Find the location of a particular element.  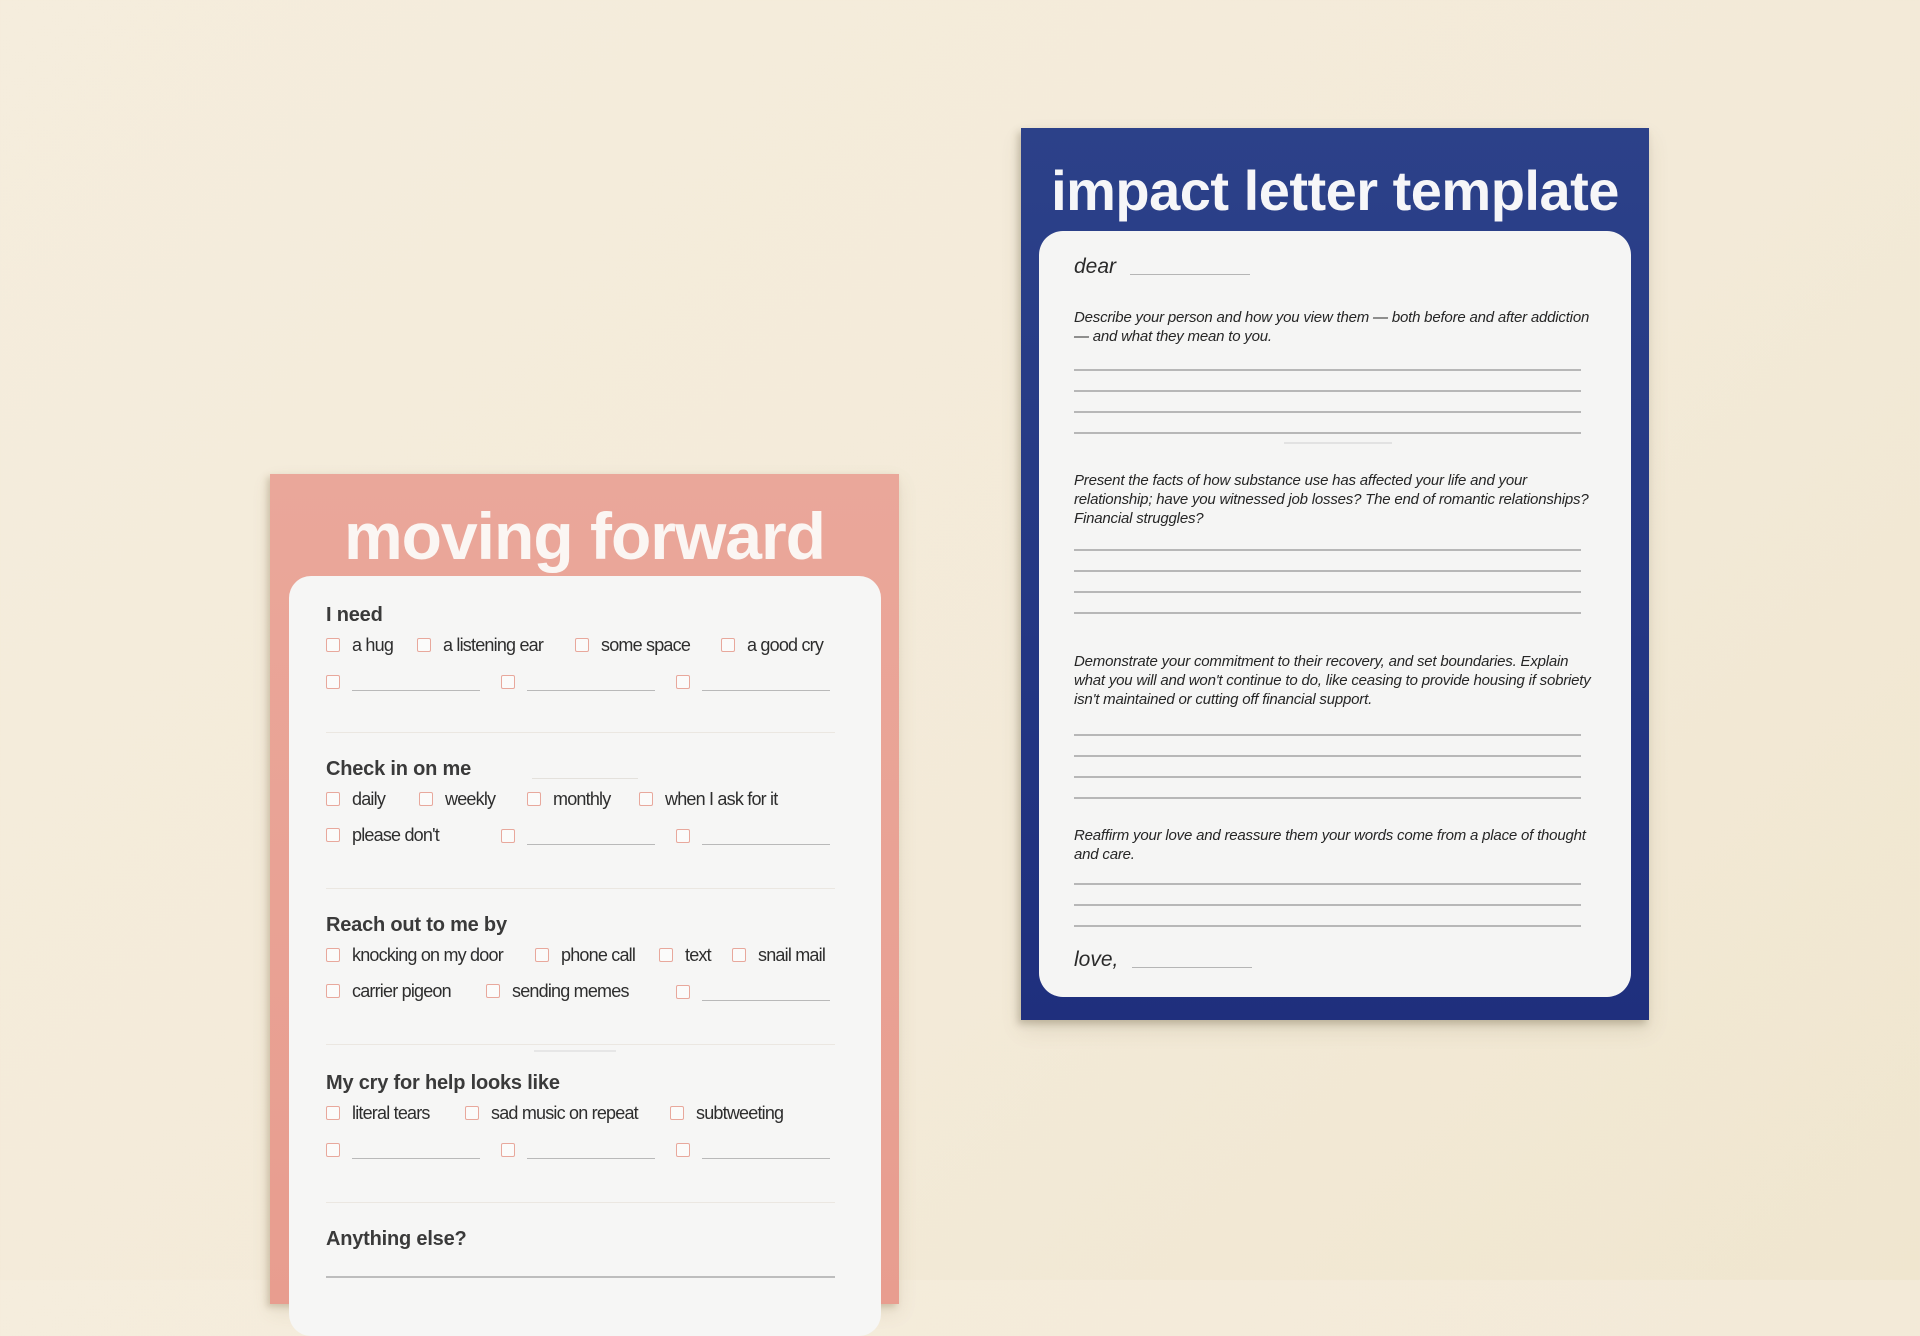

option-sad-music: sad music on repeat is located at coordinates (552, 1113).